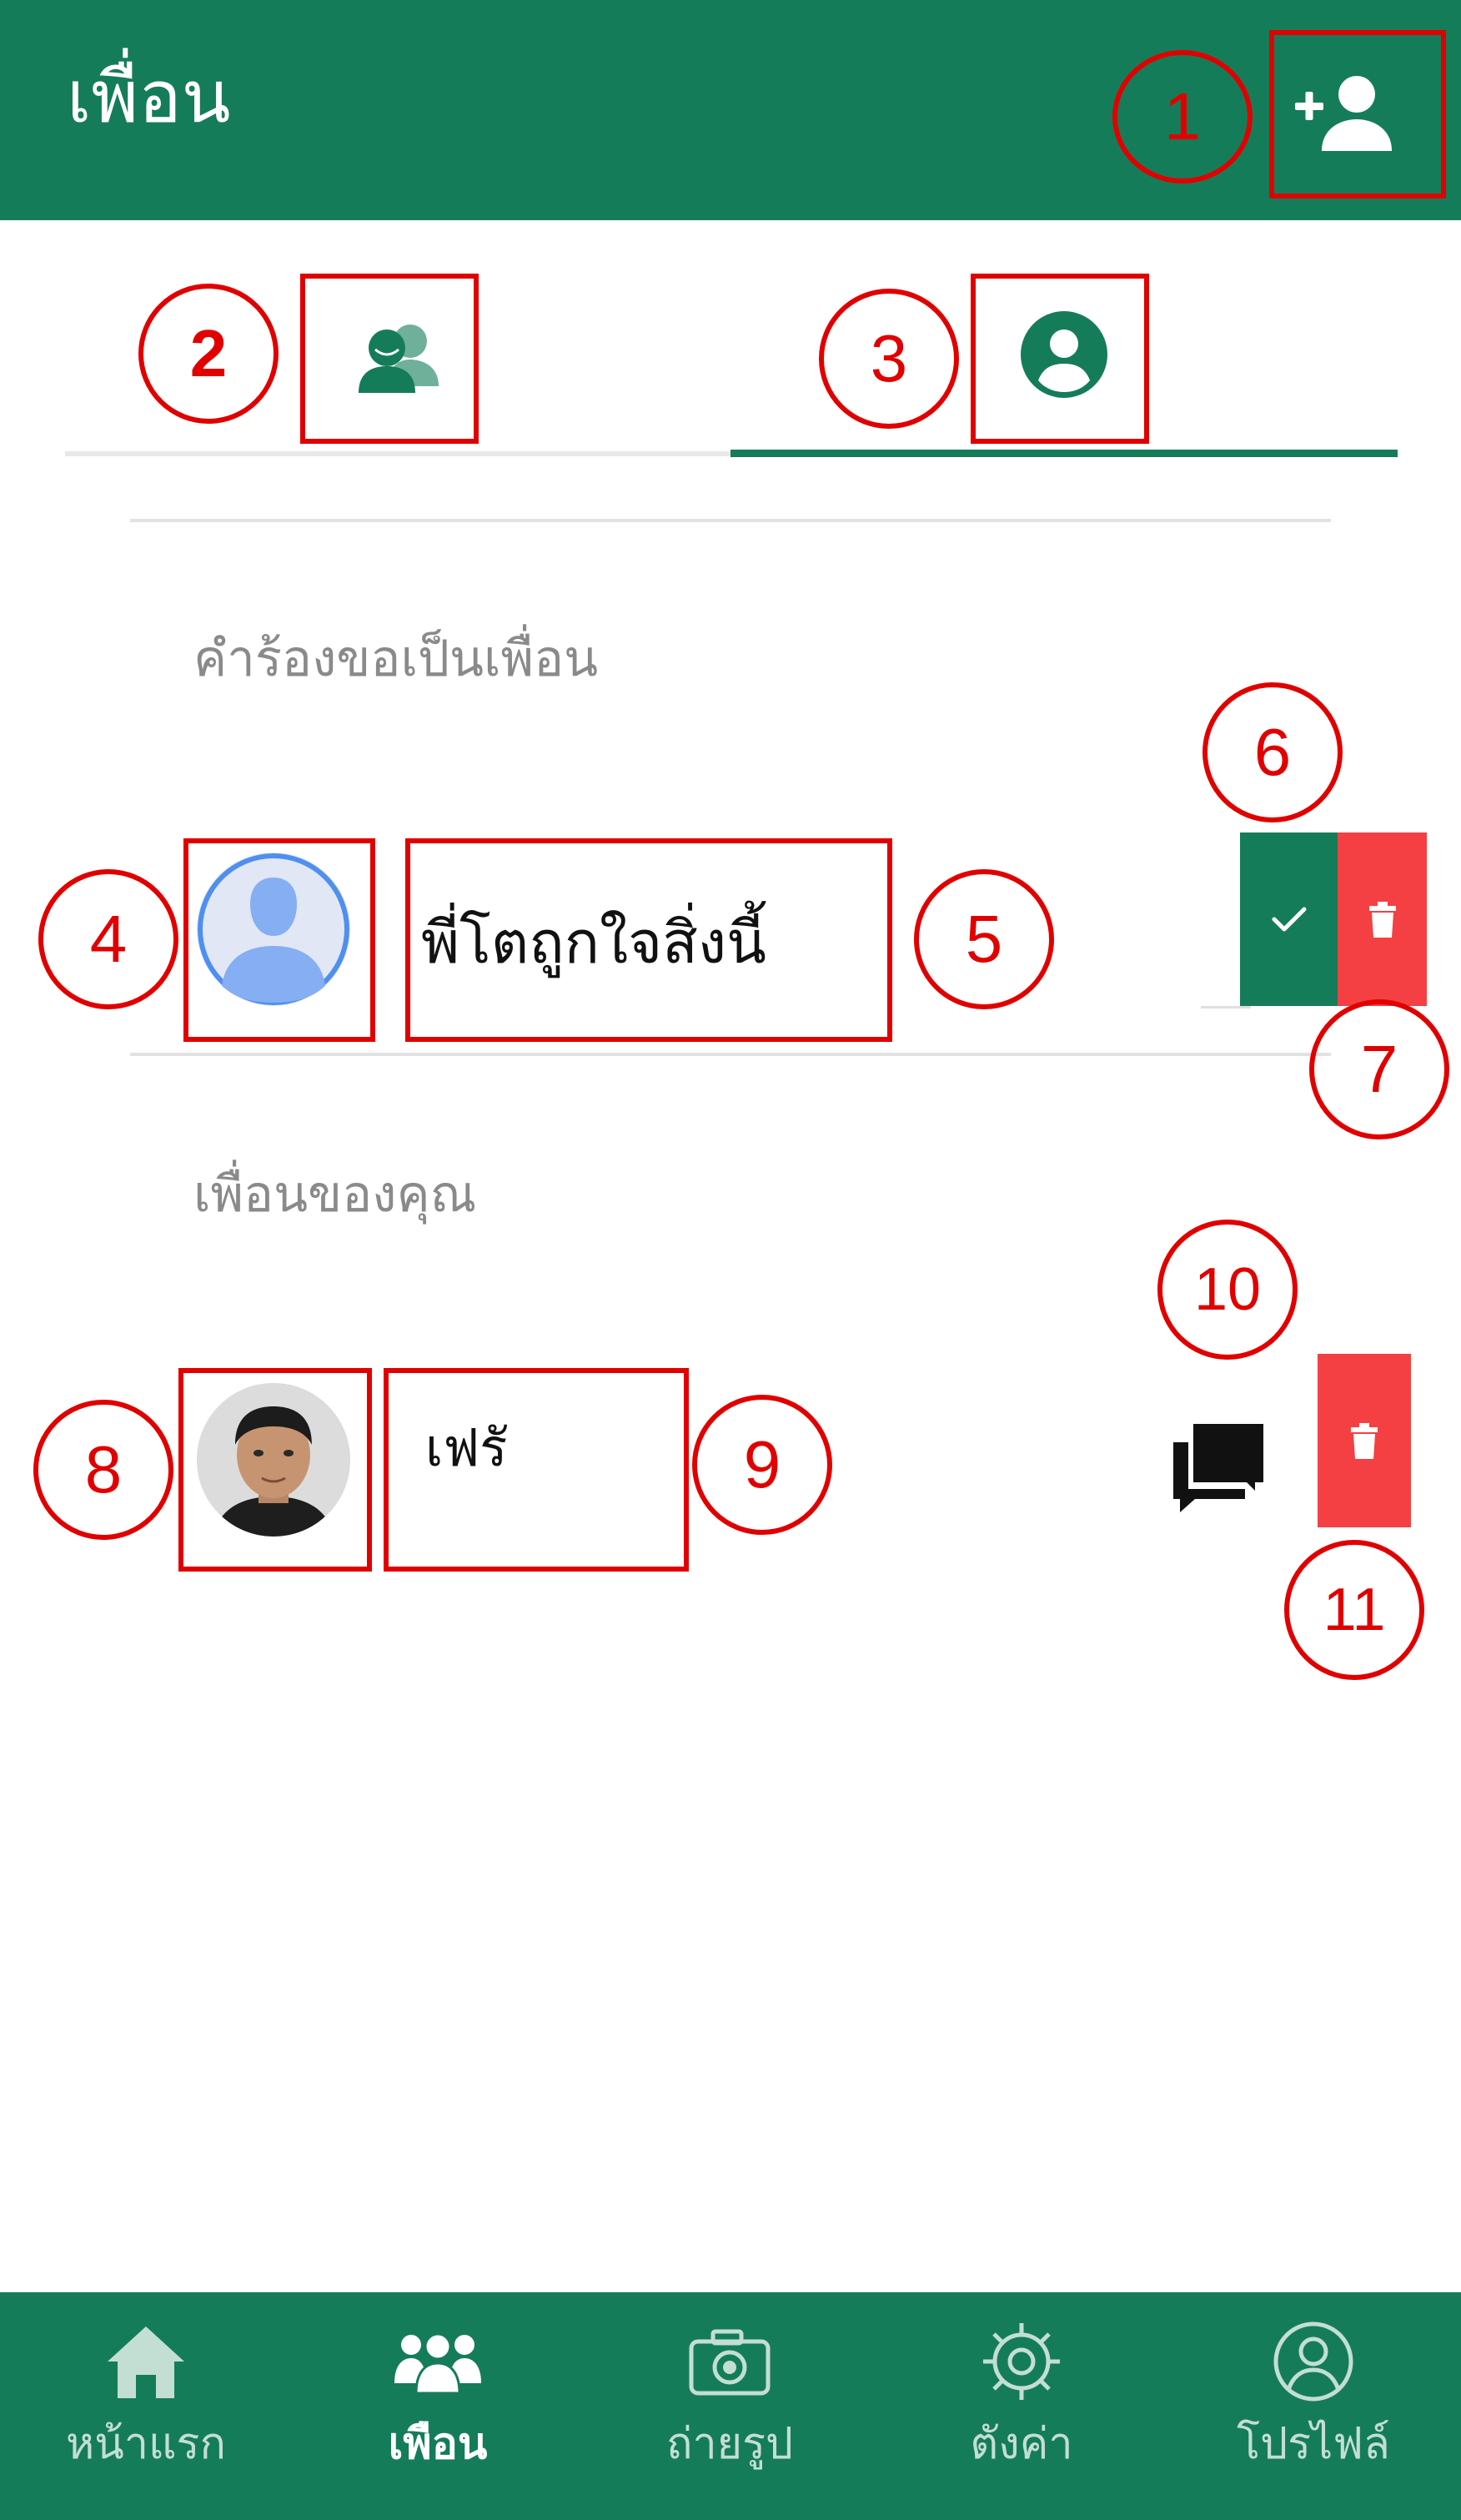  What do you see at coordinates (103, 1470) in the screenshot?
I see `annotation-marker-8: 8` at bounding box center [103, 1470].